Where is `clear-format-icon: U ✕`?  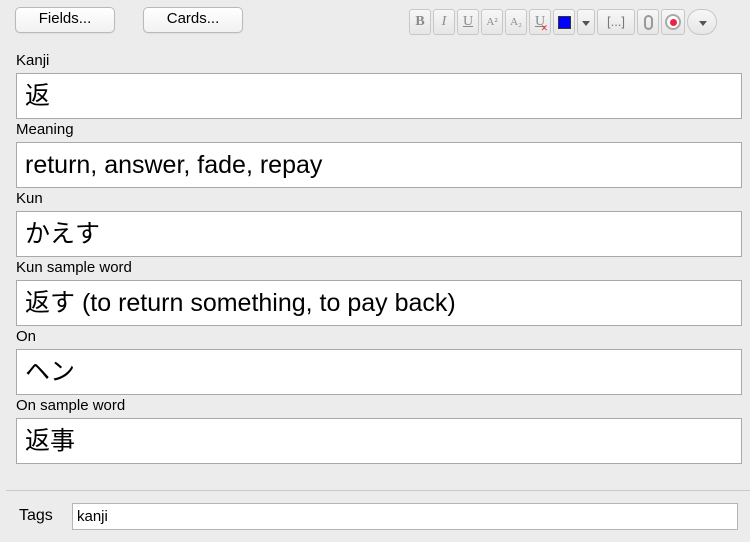
clear-format-icon: U ✕ is located at coordinates (540, 22).